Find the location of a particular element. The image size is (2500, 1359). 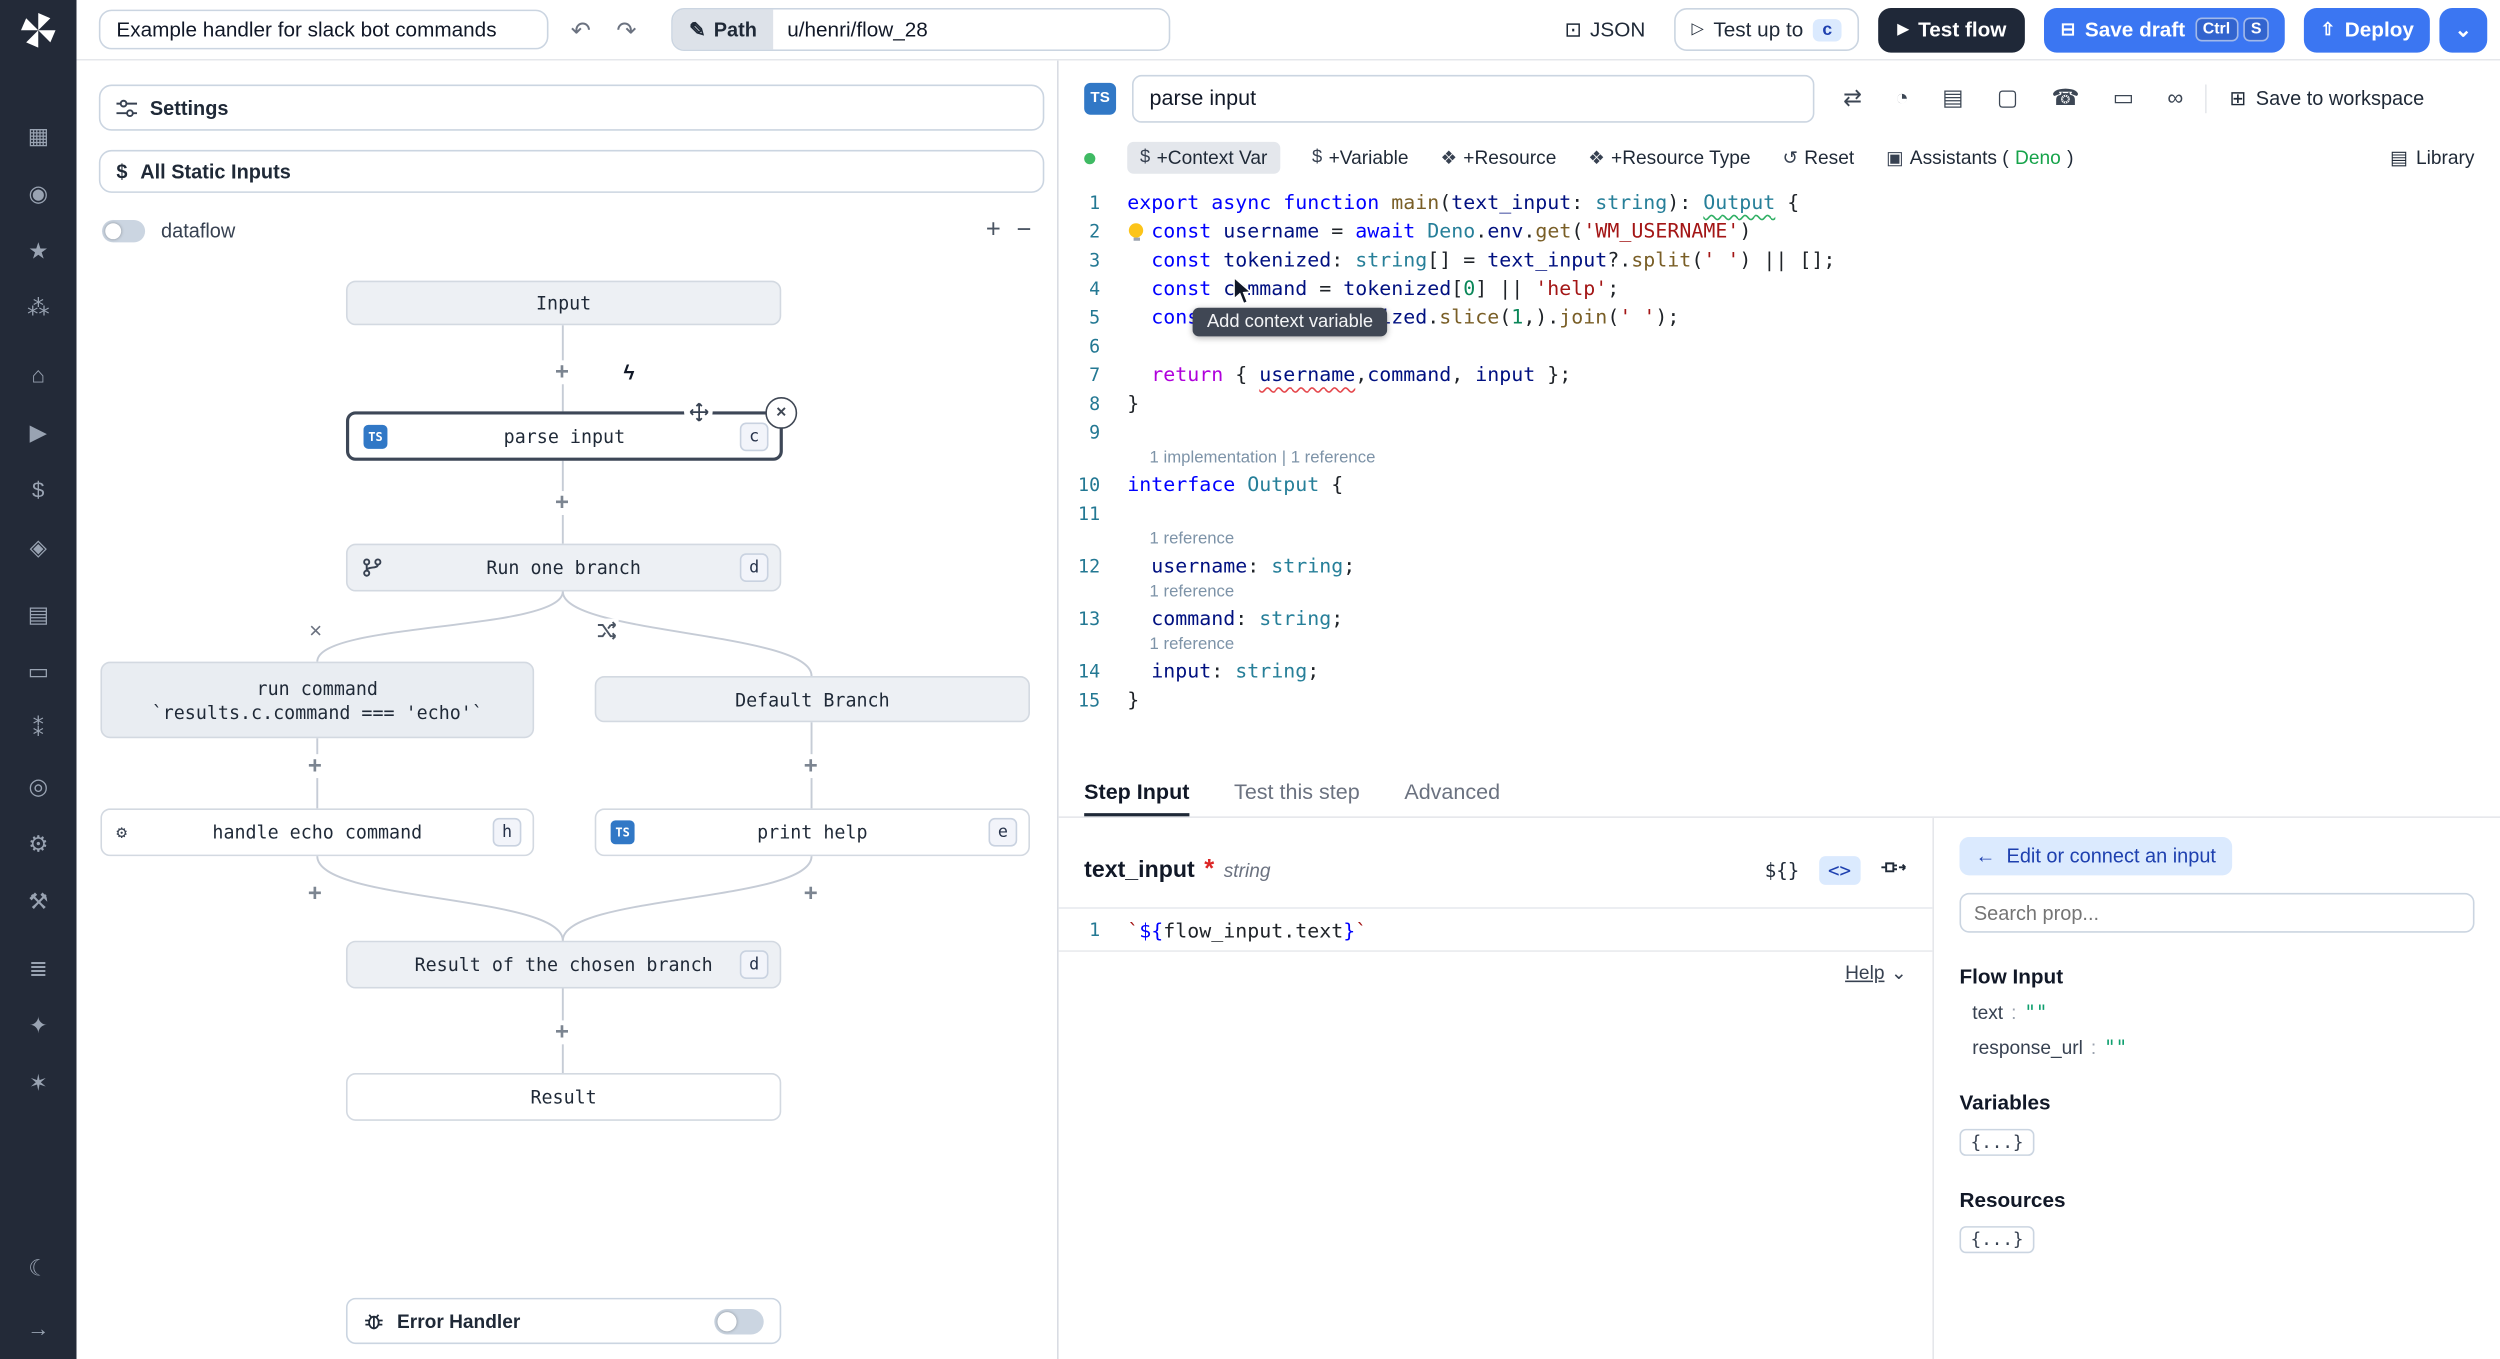

deploy-button: ⇧ Deploy is located at coordinates (2367, 29).